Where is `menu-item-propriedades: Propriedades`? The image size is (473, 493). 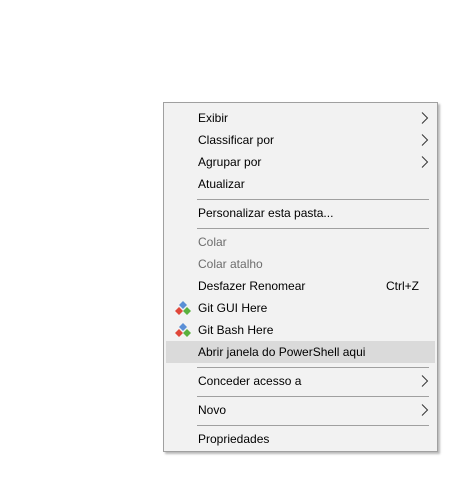
menu-item-propriedades: Propriedades is located at coordinates (300, 439).